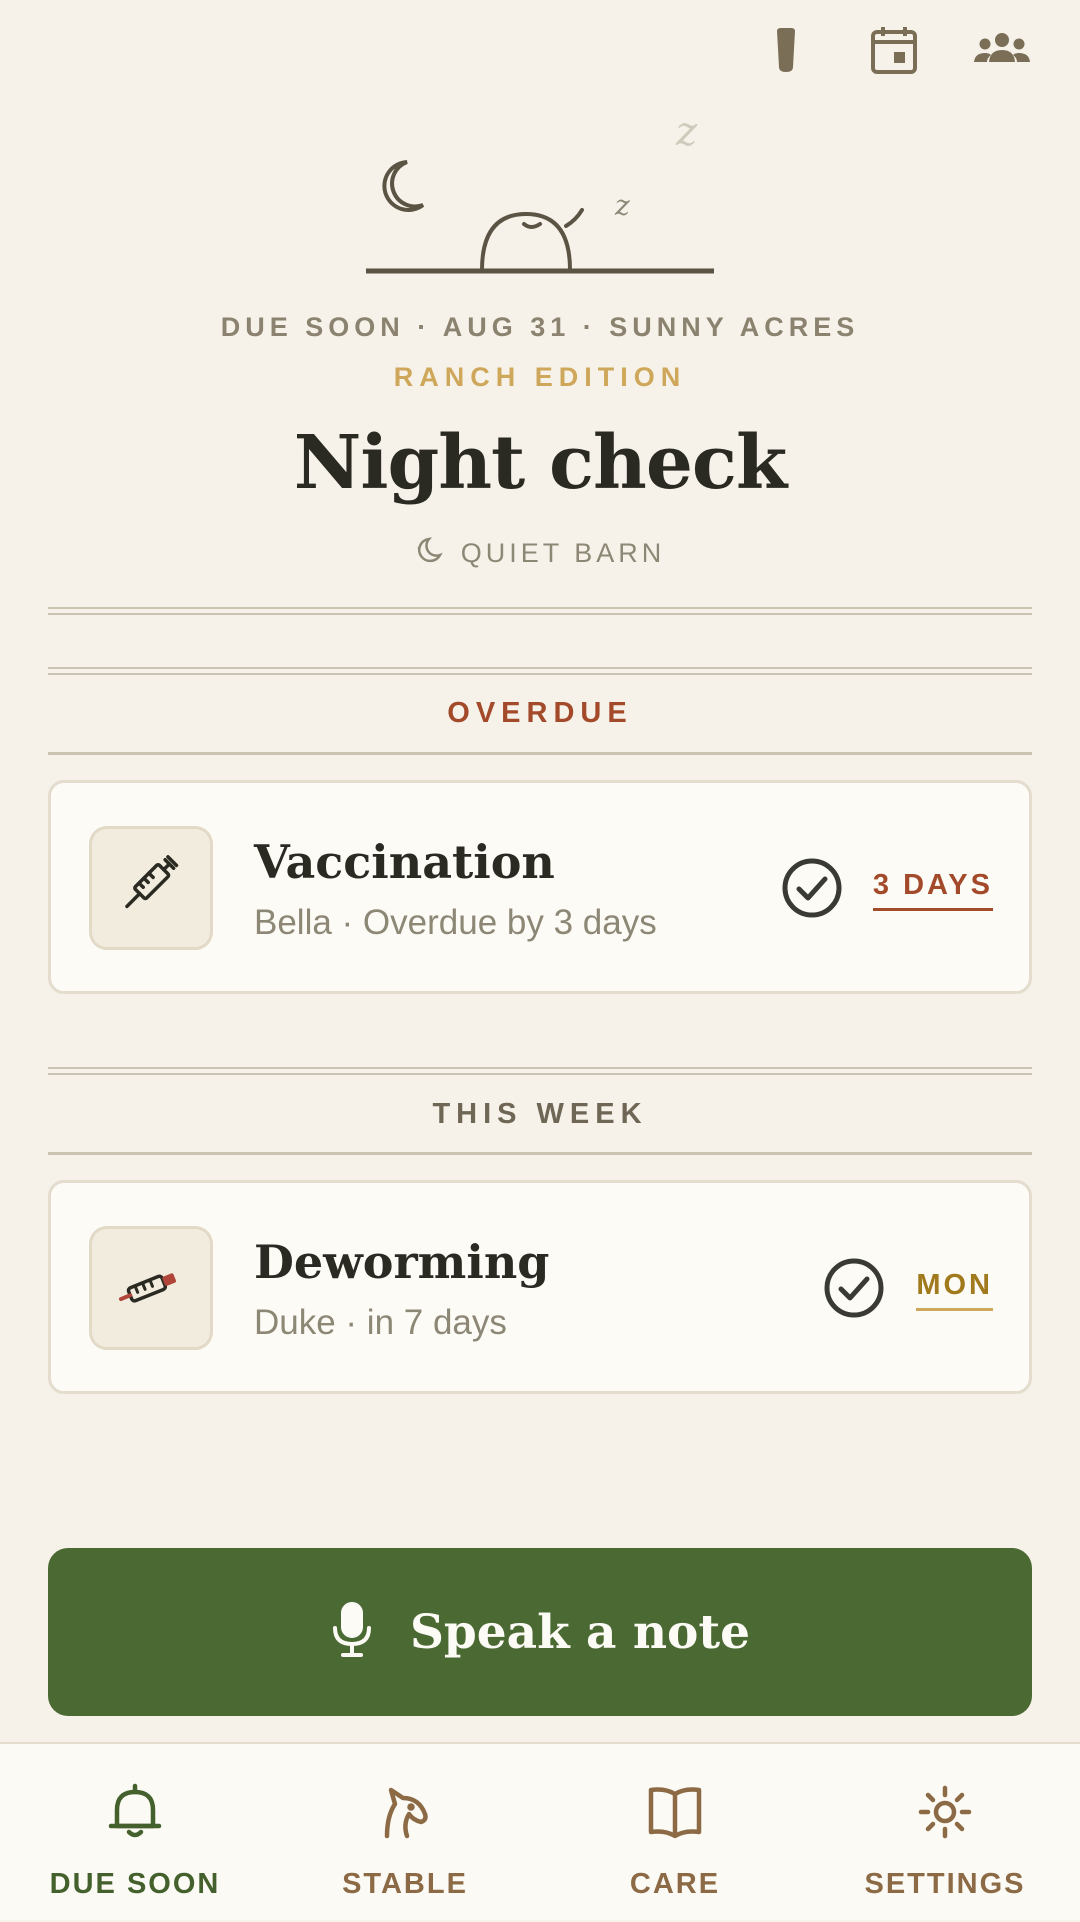  What do you see at coordinates (686, 132) in the screenshot?
I see `snore-z-large: z` at bounding box center [686, 132].